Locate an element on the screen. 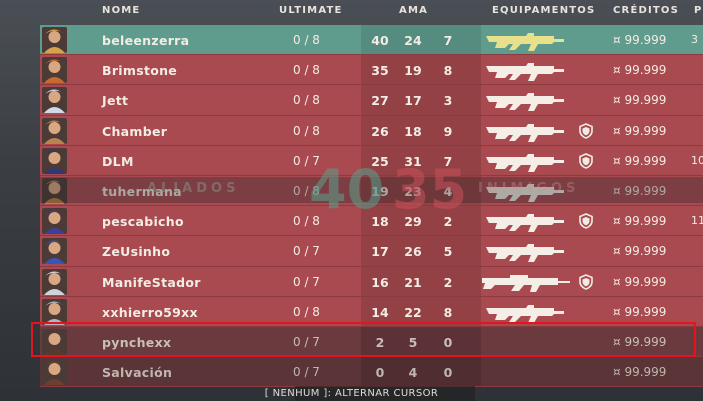 This screenshot has width=703, height=401. player-name: Chamber is located at coordinates (135, 131).